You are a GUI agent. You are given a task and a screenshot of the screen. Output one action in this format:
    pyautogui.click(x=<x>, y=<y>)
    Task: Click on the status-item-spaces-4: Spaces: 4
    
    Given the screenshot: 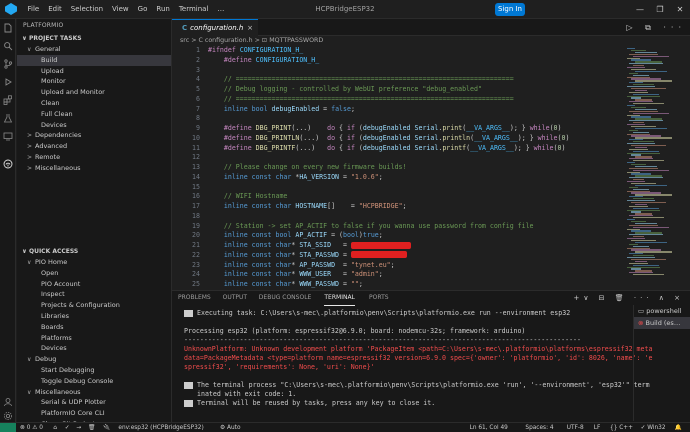 What is the action you would take?
    pyautogui.click(x=539, y=427)
    